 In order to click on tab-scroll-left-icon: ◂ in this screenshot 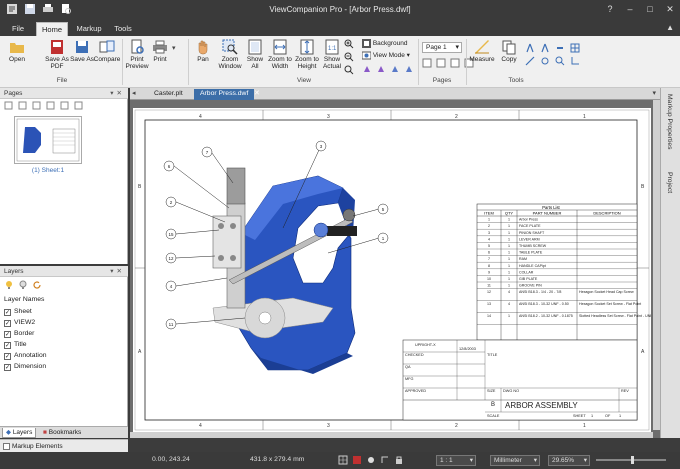, I will do `click(134, 93)`.